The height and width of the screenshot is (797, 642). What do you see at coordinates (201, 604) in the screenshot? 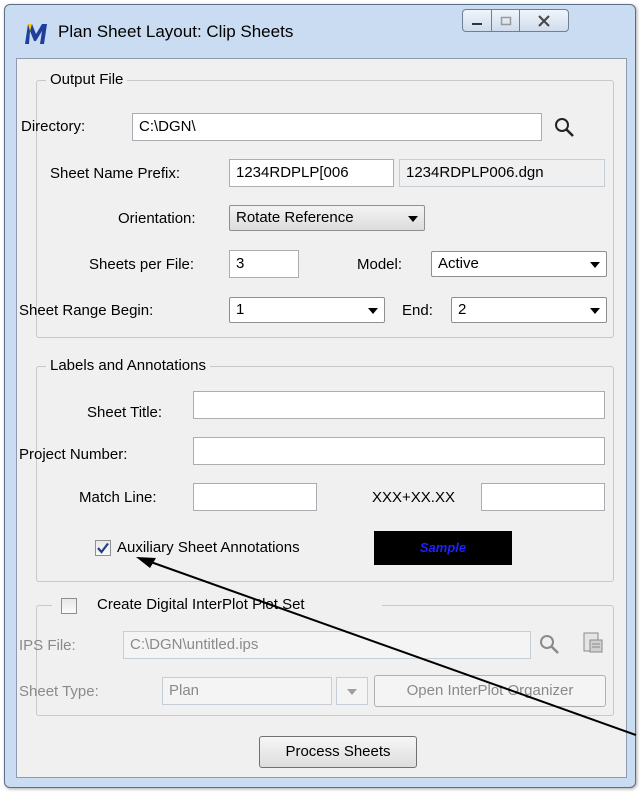
I see `create-interplot-label: Create Digital InterPlot Plot Set` at bounding box center [201, 604].